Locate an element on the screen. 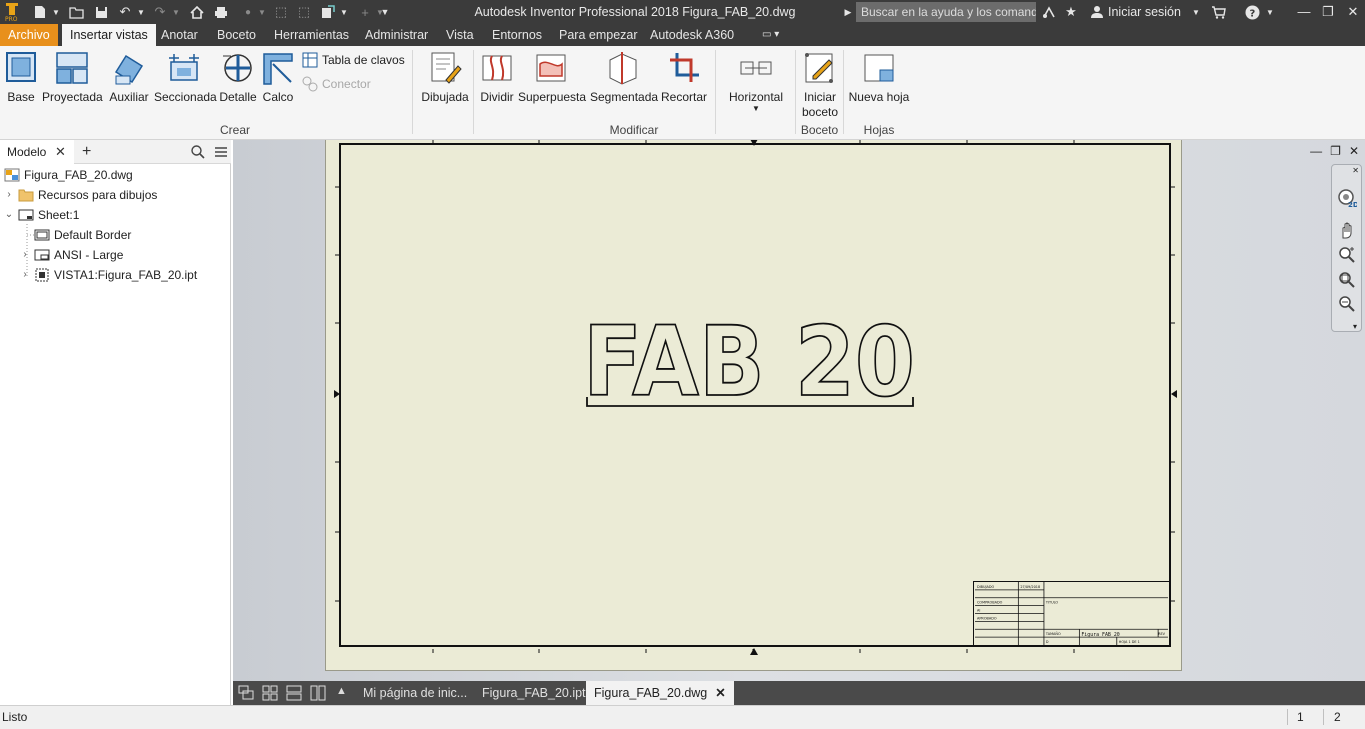  minimize-icon: — is located at coordinates (1304, 12).